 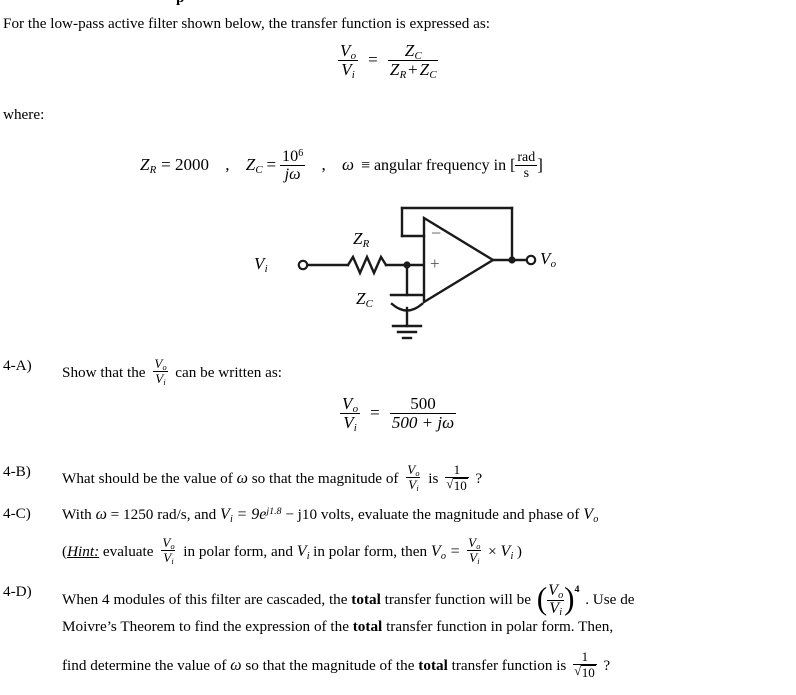 What do you see at coordinates (367, 626) in the screenshot?
I see `total-emphasis-2: total` at bounding box center [367, 626].